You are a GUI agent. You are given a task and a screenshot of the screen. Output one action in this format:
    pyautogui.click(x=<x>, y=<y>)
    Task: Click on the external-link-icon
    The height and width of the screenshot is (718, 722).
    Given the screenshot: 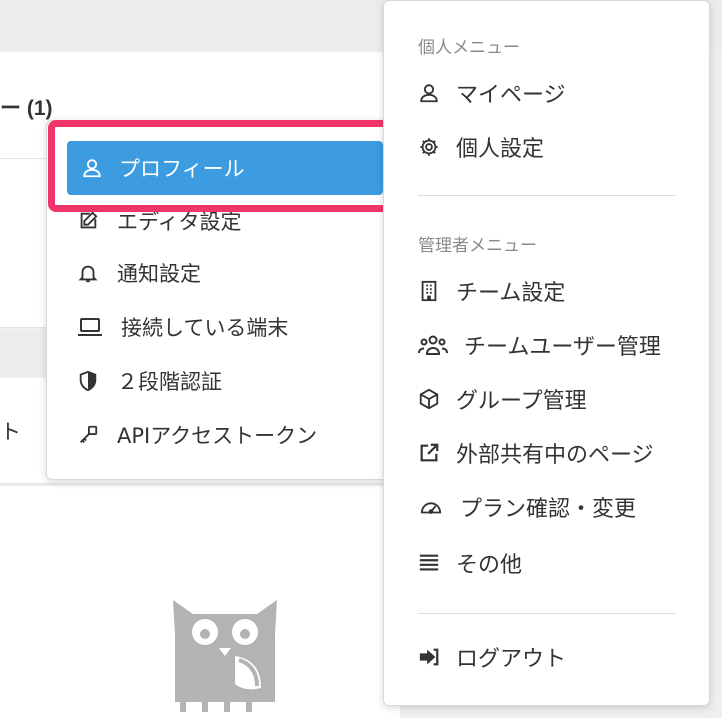 What is the action you would take?
    pyautogui.click(x=429, y=453)
    